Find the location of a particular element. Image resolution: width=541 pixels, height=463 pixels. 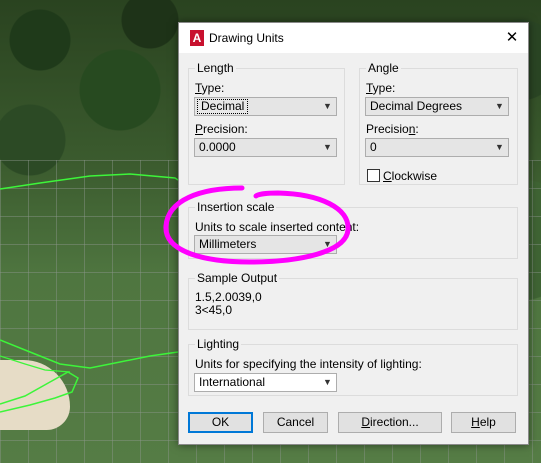

angle-type-value: Decimal Degrees is located at coordinates (416, 106).